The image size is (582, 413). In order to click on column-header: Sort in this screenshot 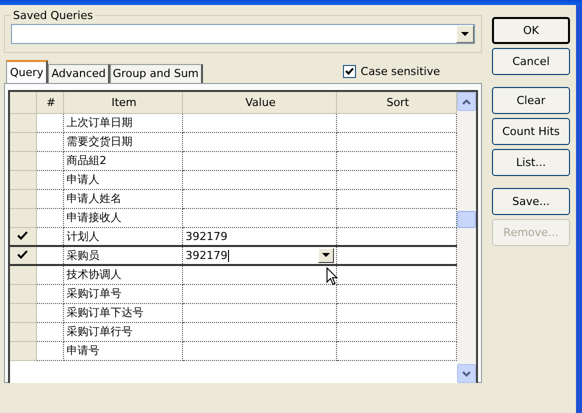, I will do `click(396, 102)`.